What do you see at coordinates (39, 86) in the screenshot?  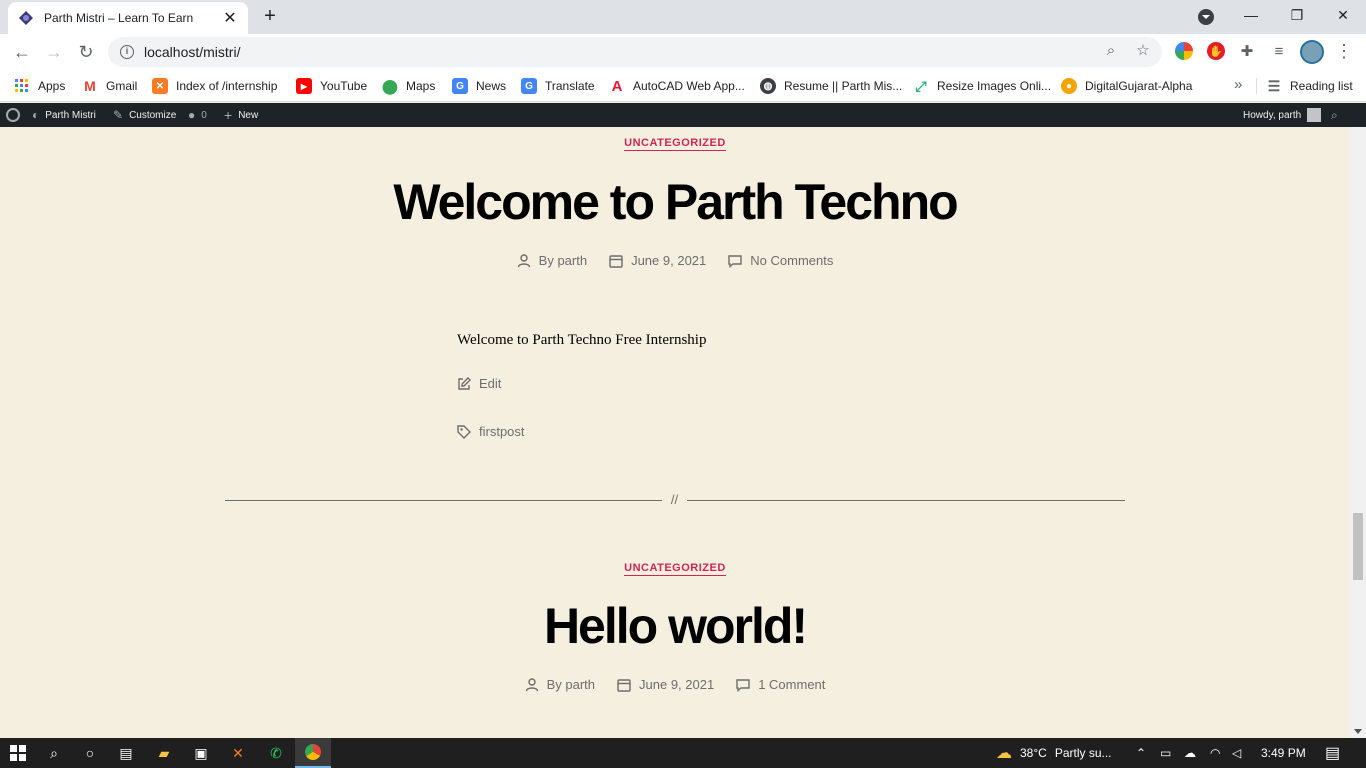 I see `bookmark-apps: Apps` at bounding box center [39, 86].